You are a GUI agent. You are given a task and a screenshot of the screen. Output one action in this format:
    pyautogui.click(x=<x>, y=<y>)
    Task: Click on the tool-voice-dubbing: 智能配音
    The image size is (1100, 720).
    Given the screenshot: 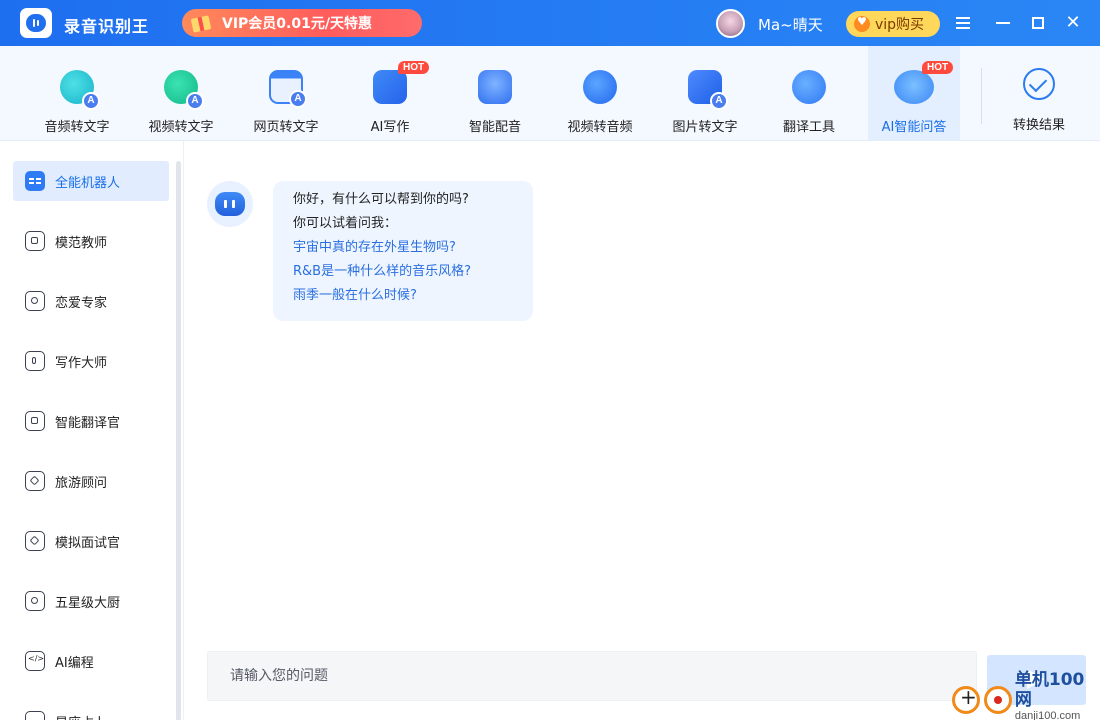 What is the action you would take?
    pyautogui.click(x=495, y=93)
    